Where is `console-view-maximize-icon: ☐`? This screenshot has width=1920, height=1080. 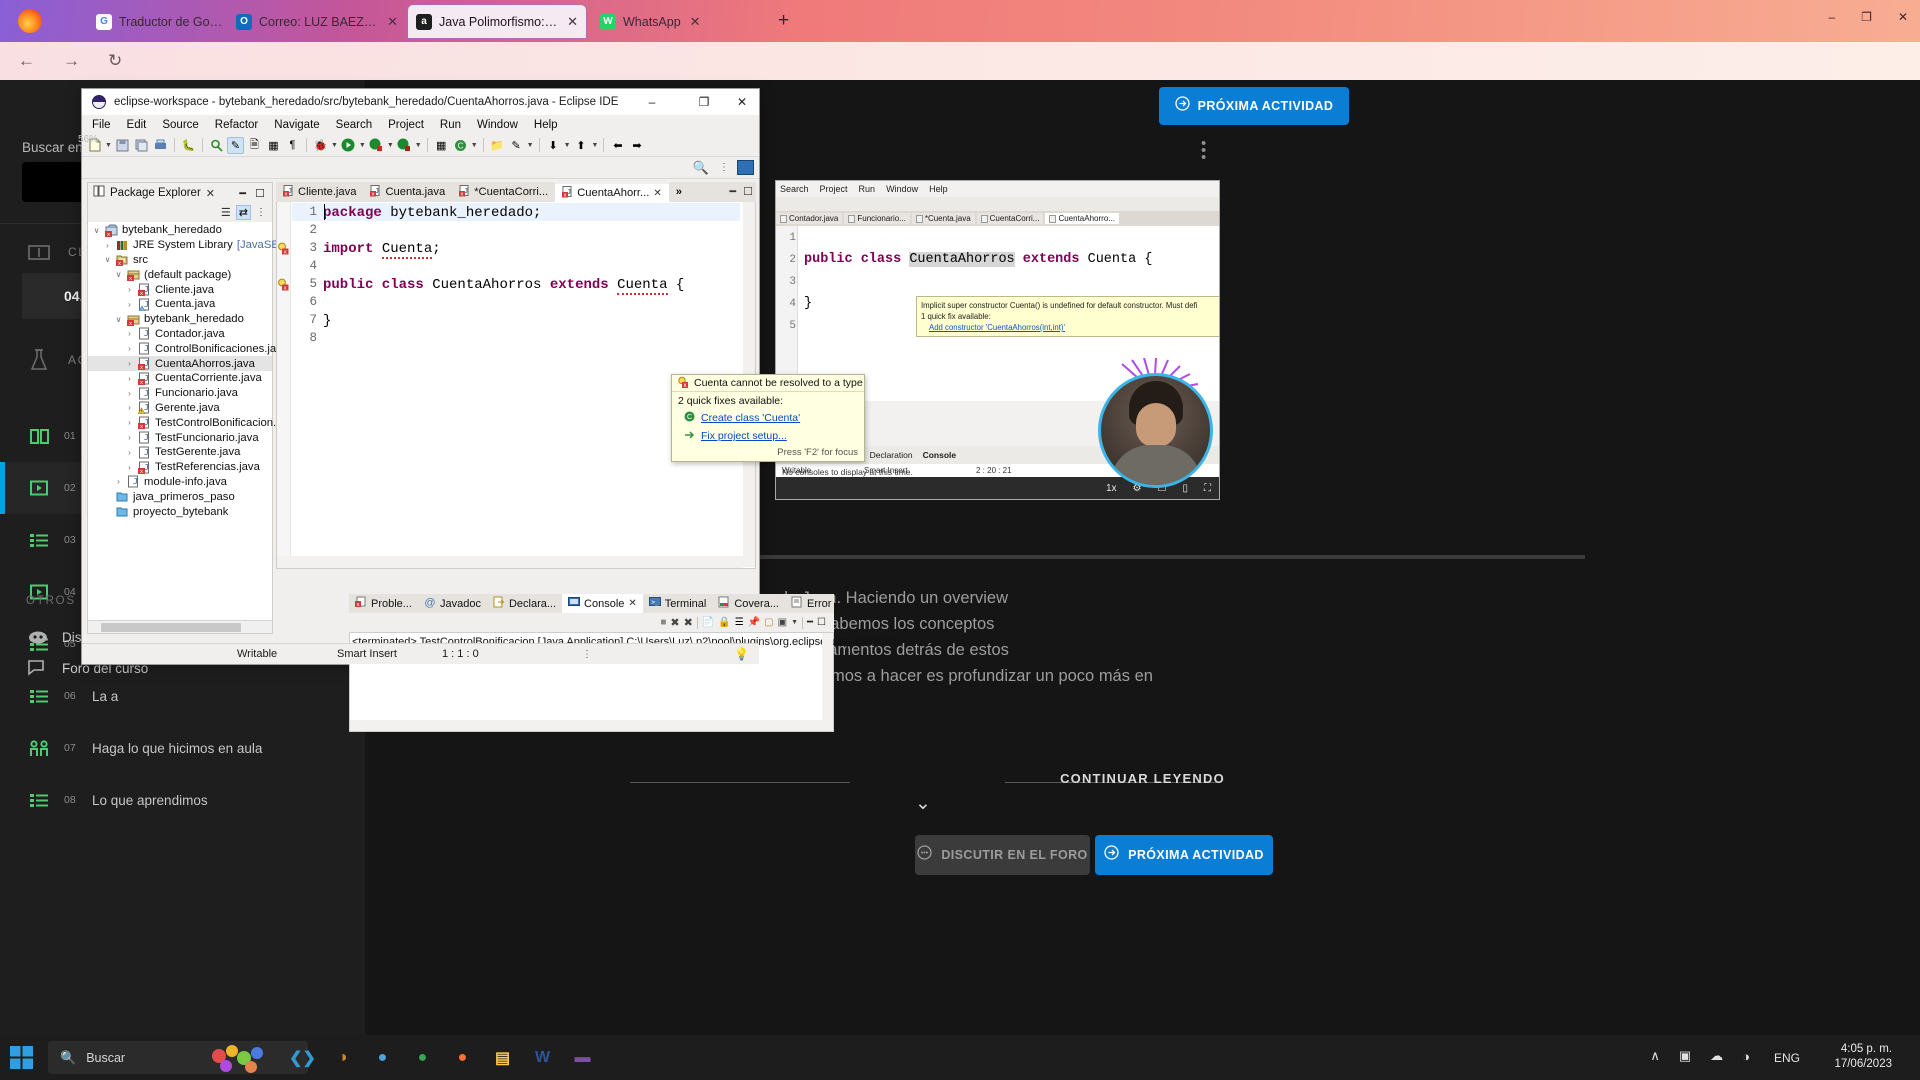
console-view-maximize-icon: ☐ is located at coordinates (821, 622).